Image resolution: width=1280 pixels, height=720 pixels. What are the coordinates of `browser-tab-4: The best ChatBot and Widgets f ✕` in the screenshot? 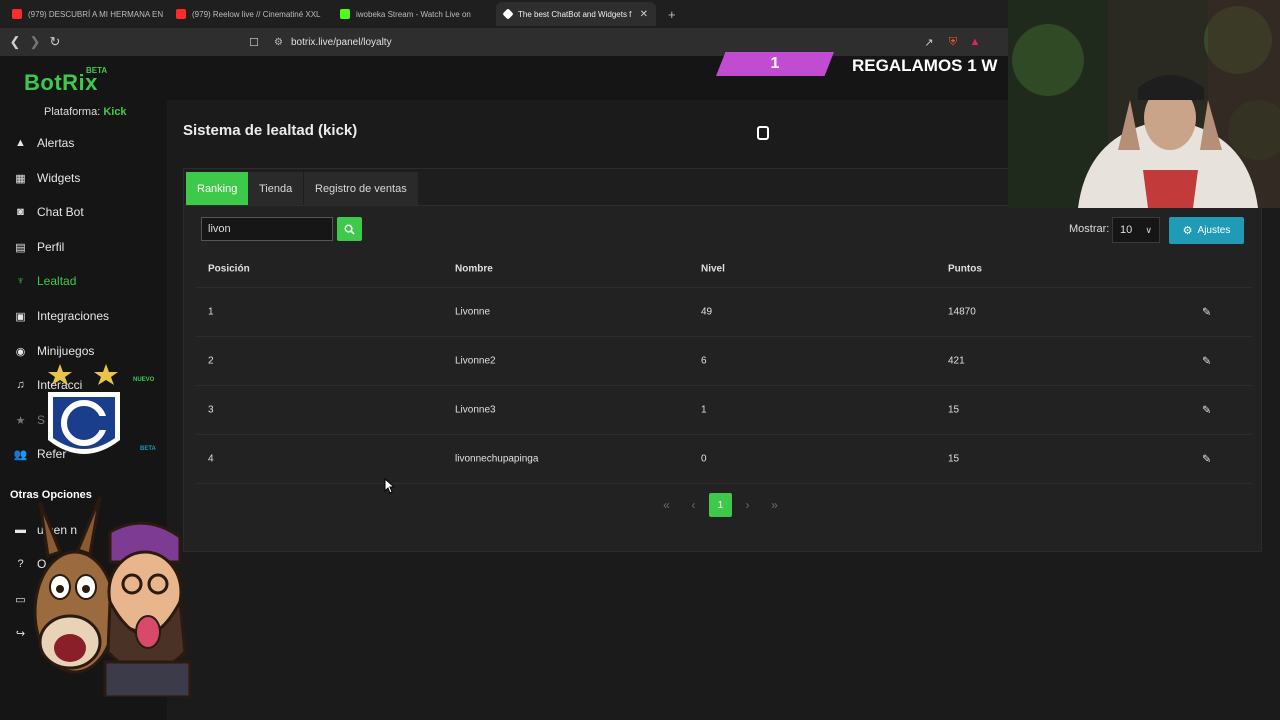 It's located at (576, 14).